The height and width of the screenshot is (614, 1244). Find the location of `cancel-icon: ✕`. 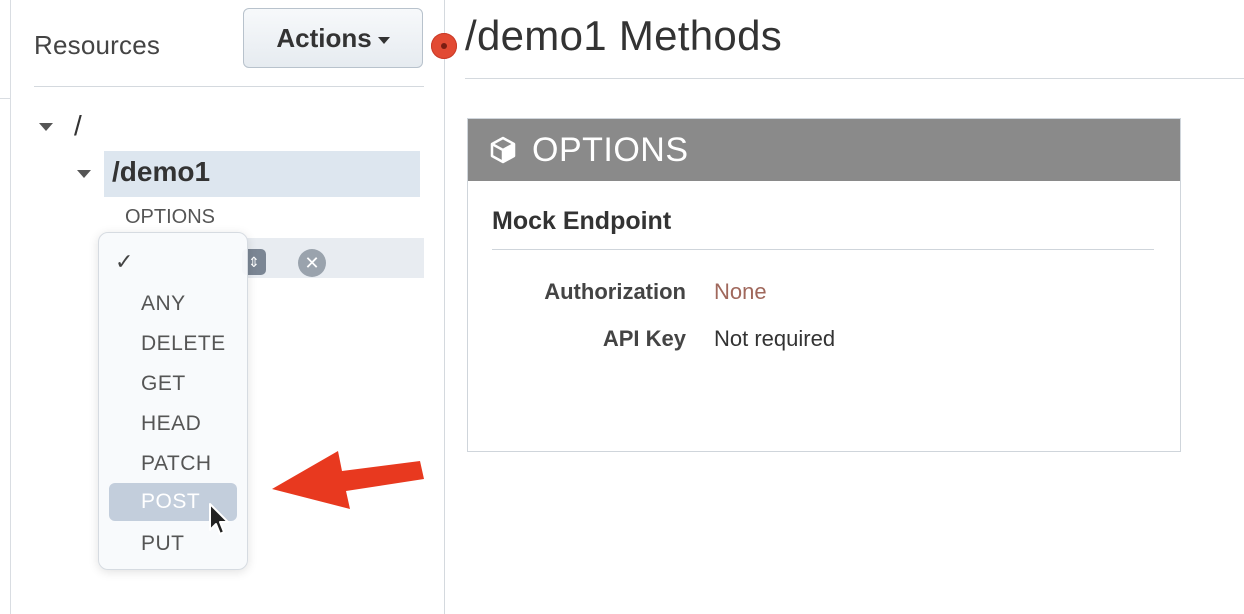

cancel-icon: ✕ is located at coordinates (312, 263).